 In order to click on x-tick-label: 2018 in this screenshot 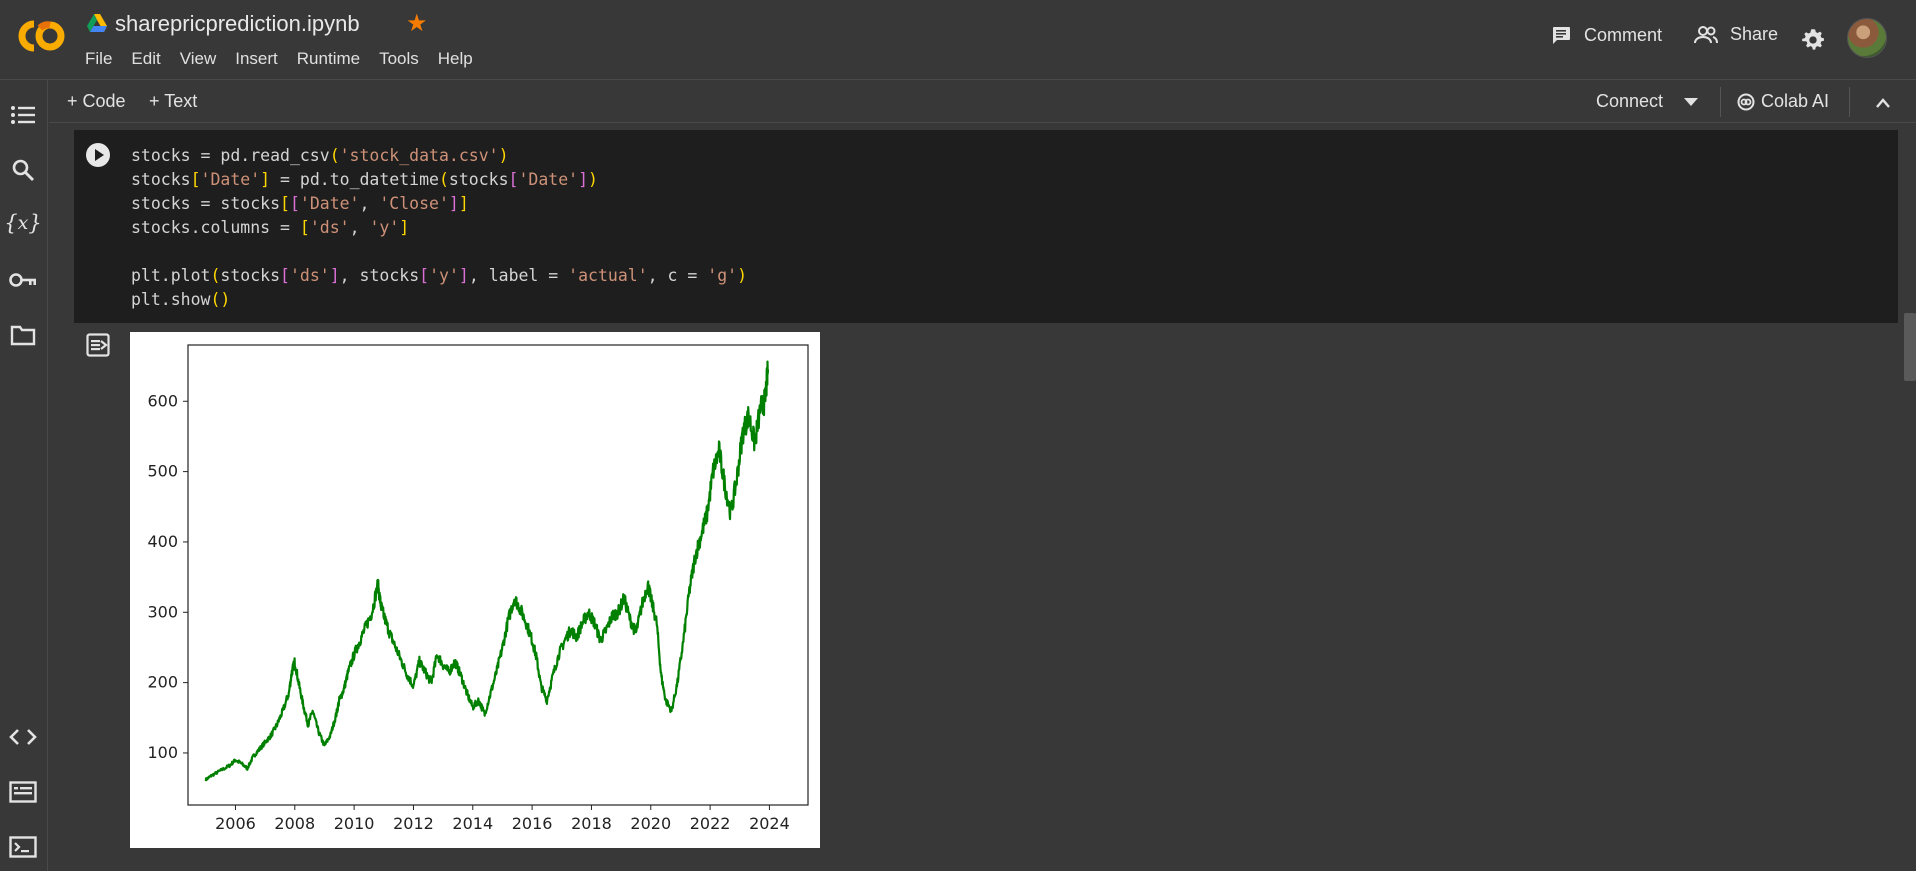, I will do `click(591, 823)`.